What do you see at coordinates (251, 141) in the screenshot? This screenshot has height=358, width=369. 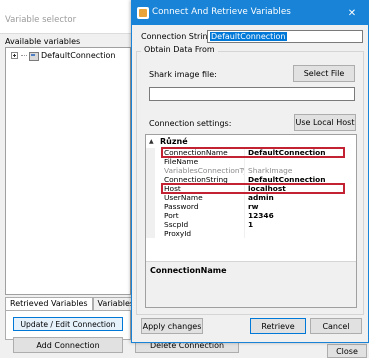 I see `property-category: ▲ Různé` at bounding box center [251, 141].